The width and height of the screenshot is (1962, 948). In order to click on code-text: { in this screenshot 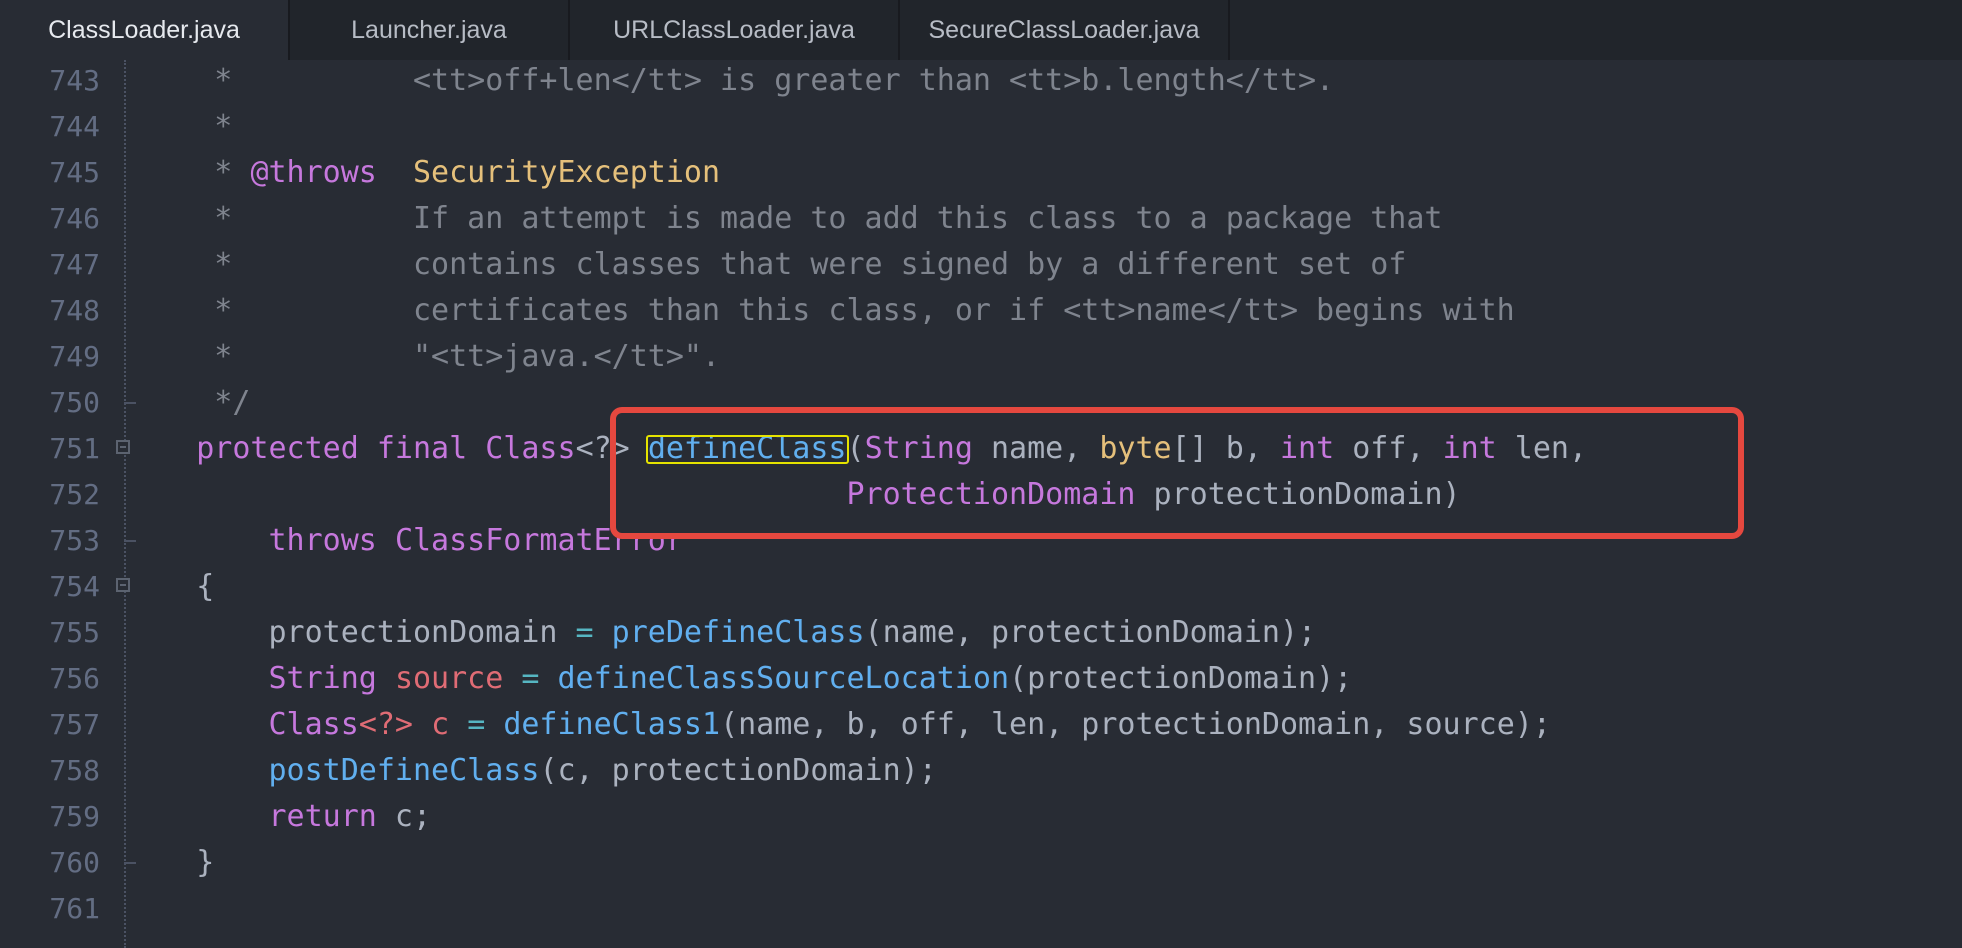, I will do `click(169, 587)`.